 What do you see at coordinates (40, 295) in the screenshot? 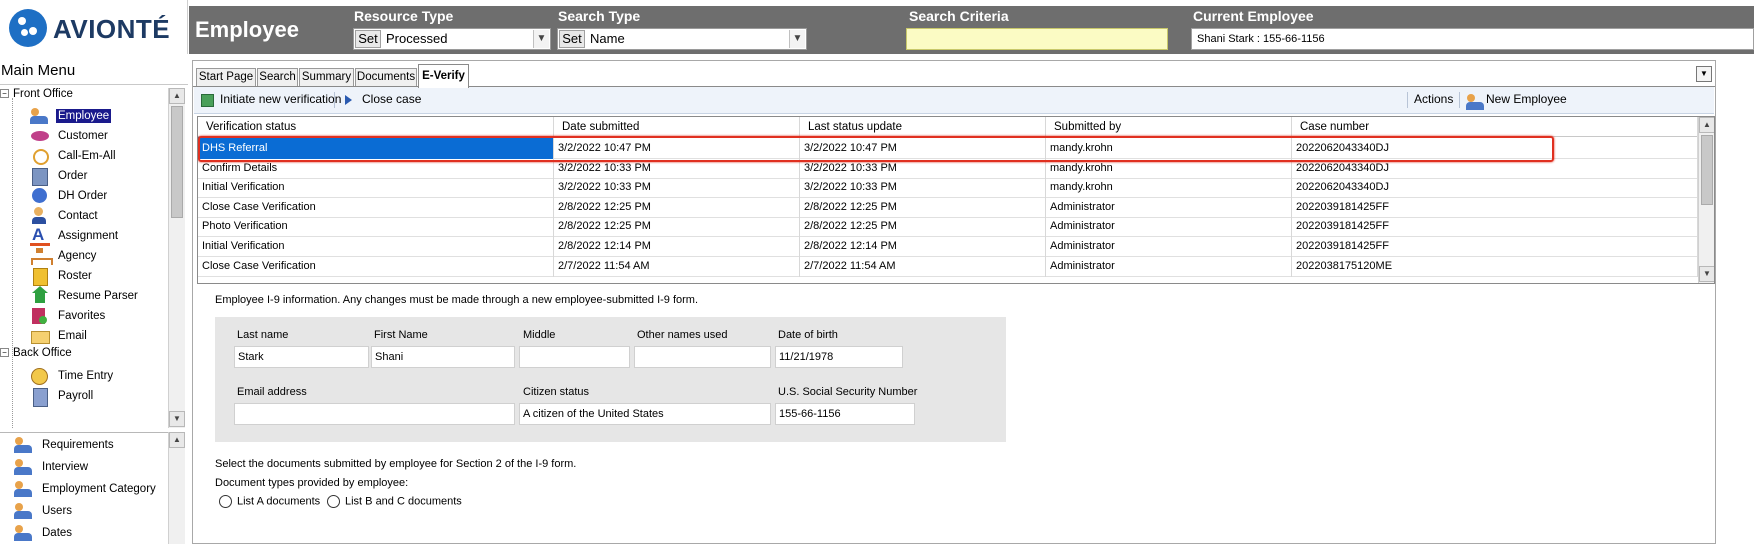
I see `parser-icon` at bounding box center [40, 295].